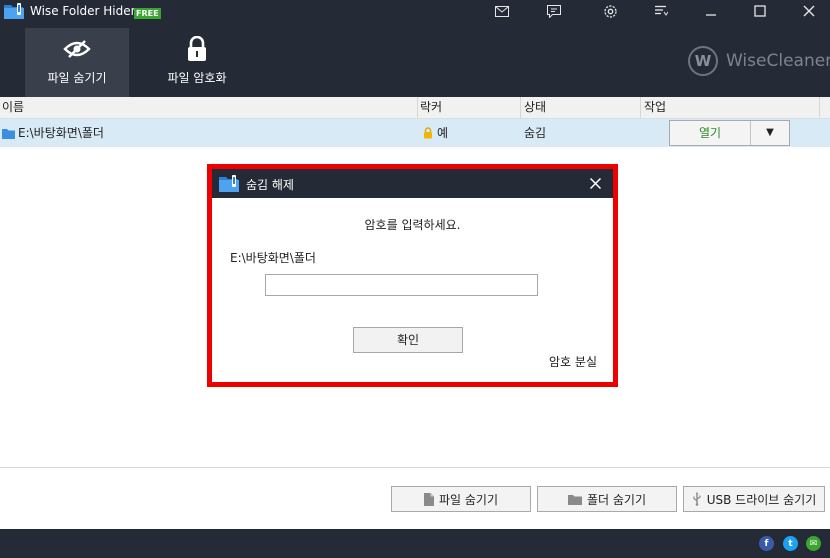 This screenshot has height=558, width=830. What do you see at coordinates (573, 361) in the screenshot?
I see `forgot-password-link: 암호 분실` at bounding box center [573, 361].